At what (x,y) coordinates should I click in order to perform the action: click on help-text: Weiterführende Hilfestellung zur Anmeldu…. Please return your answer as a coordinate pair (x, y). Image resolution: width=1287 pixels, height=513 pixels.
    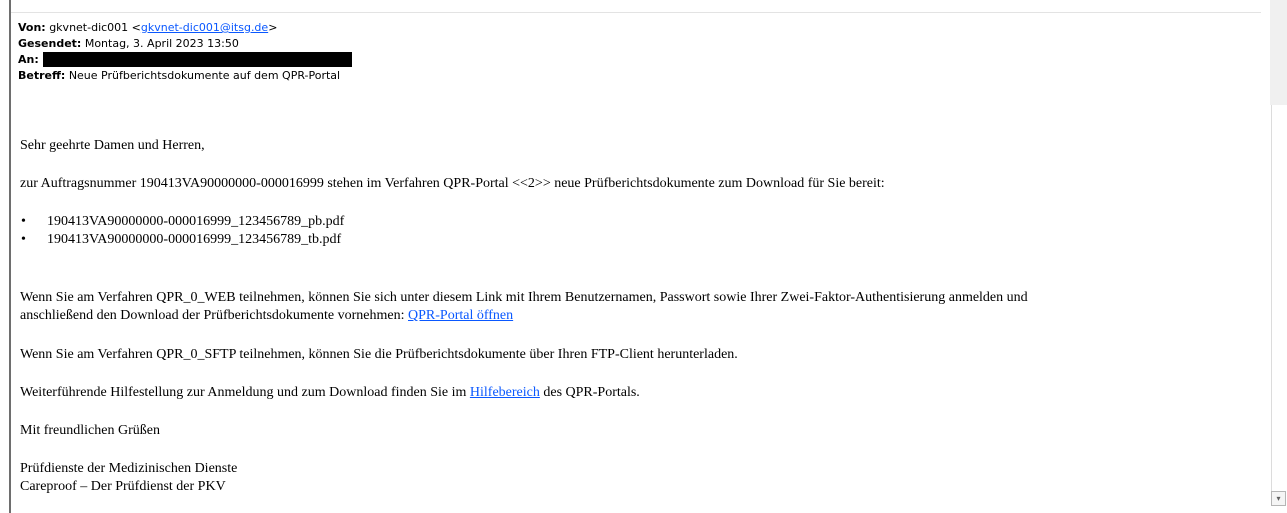
    Looking at the image, I should click on (245, 392).